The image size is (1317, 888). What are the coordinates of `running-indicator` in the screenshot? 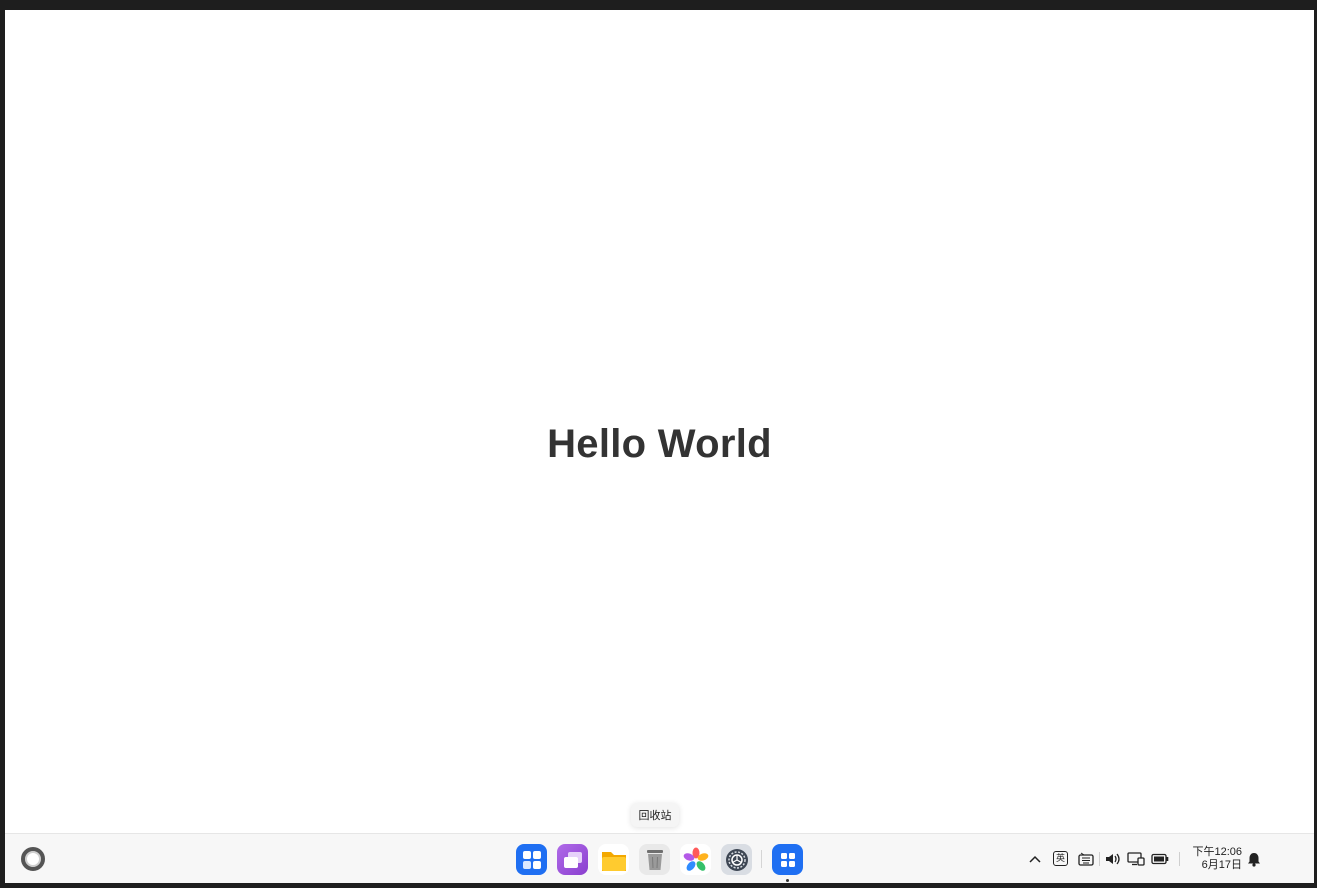 It's located at (787, 880).